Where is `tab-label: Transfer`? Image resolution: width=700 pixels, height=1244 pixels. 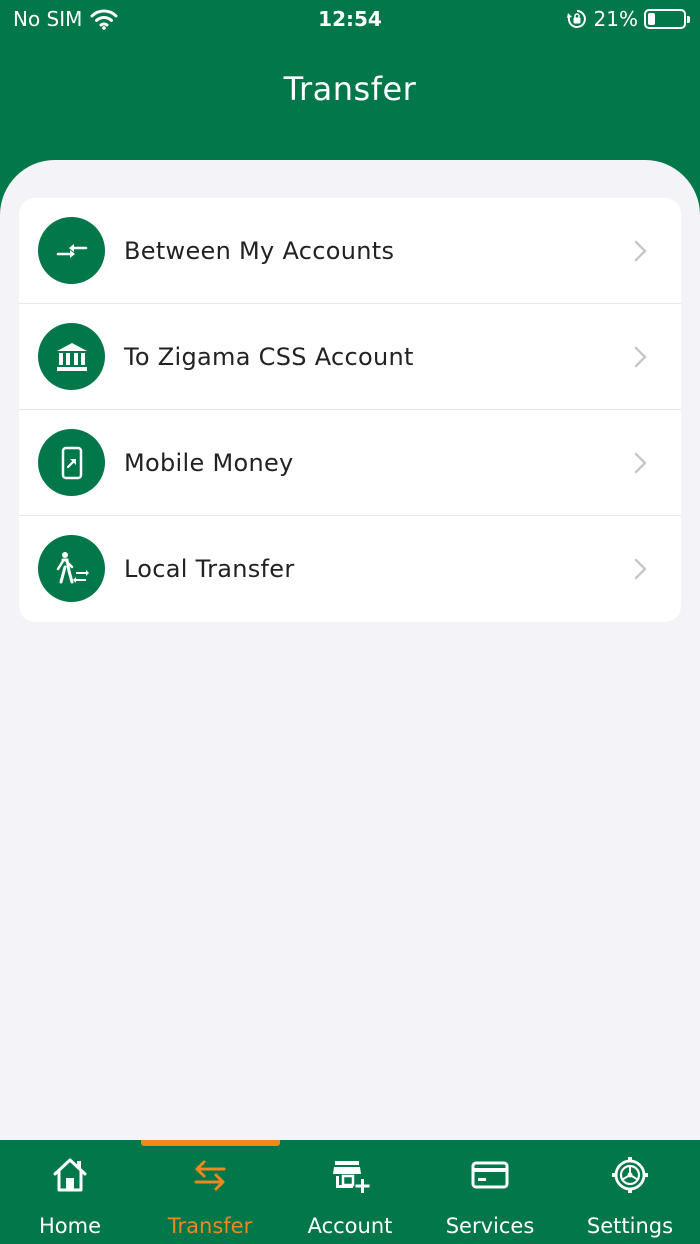 tab-label: Transfer is located at coordinates (210, 1226).